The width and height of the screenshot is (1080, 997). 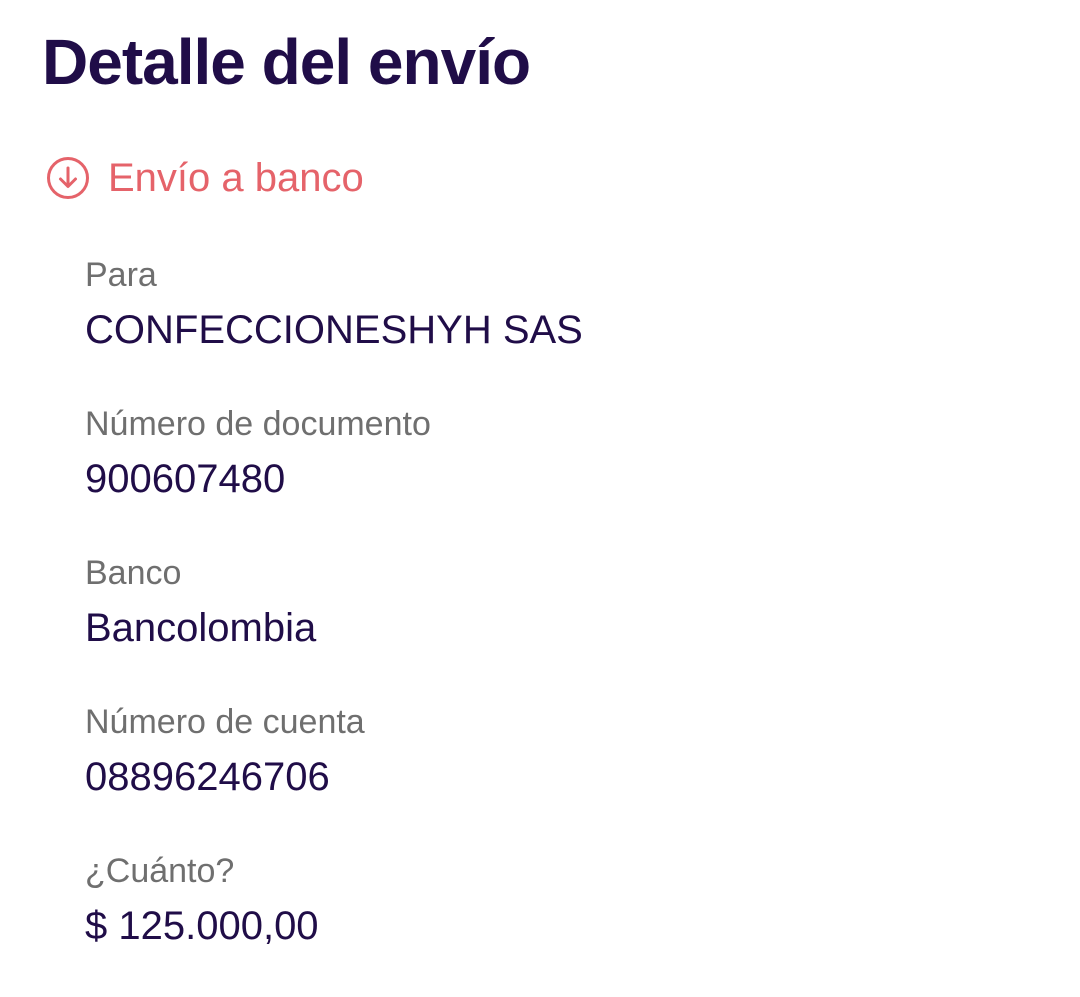 I want to click on transfer-type: Envío a banco, so click(x=205, y=178).